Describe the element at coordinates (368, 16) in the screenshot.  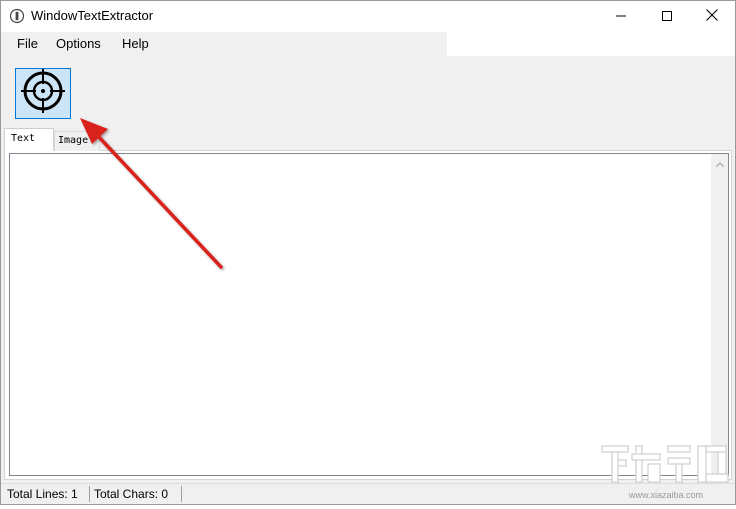
I see `title-bar: WindowTextExtractor` at that location.